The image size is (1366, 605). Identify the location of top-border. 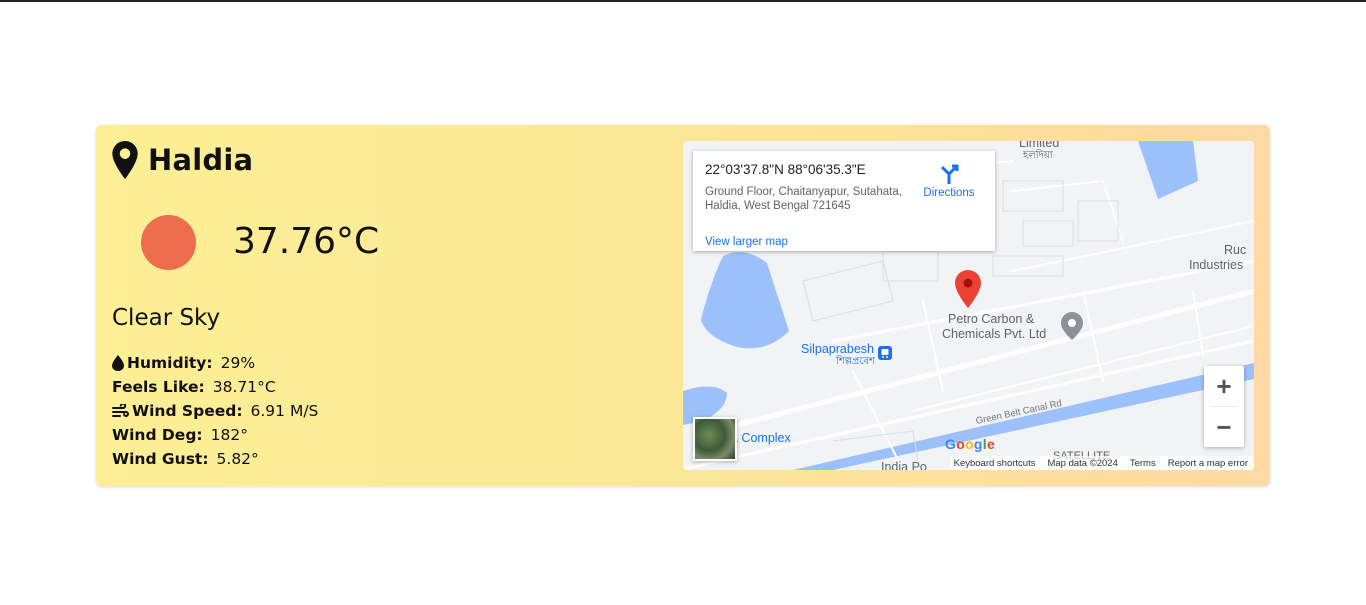
(683, 1).